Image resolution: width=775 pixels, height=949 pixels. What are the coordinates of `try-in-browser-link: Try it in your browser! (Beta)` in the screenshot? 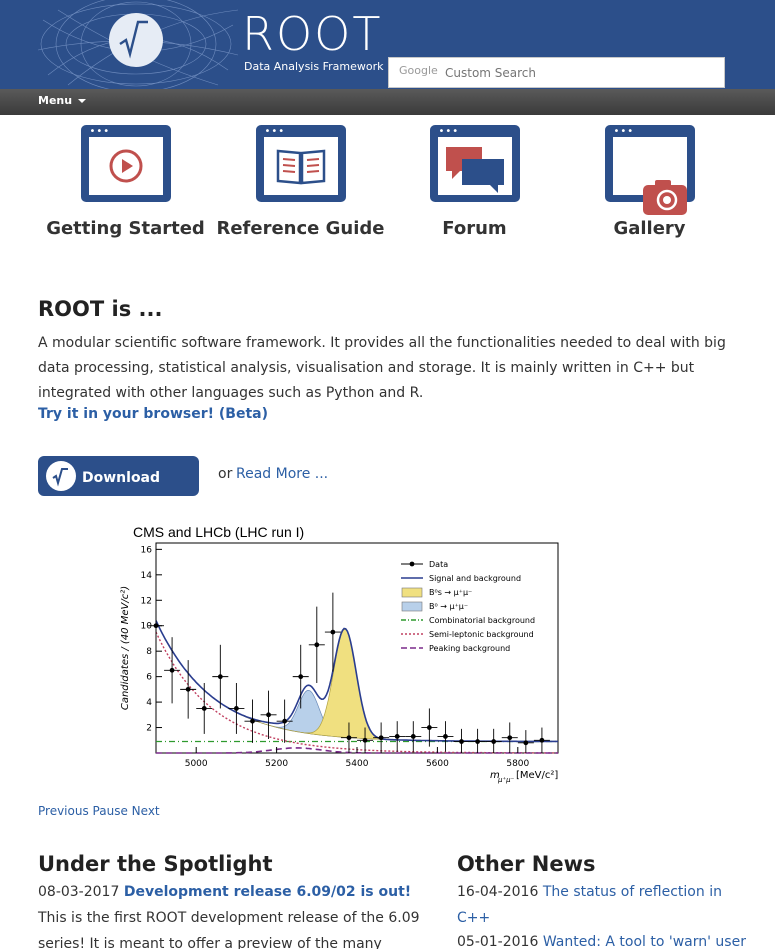 It's located at (153, 414).